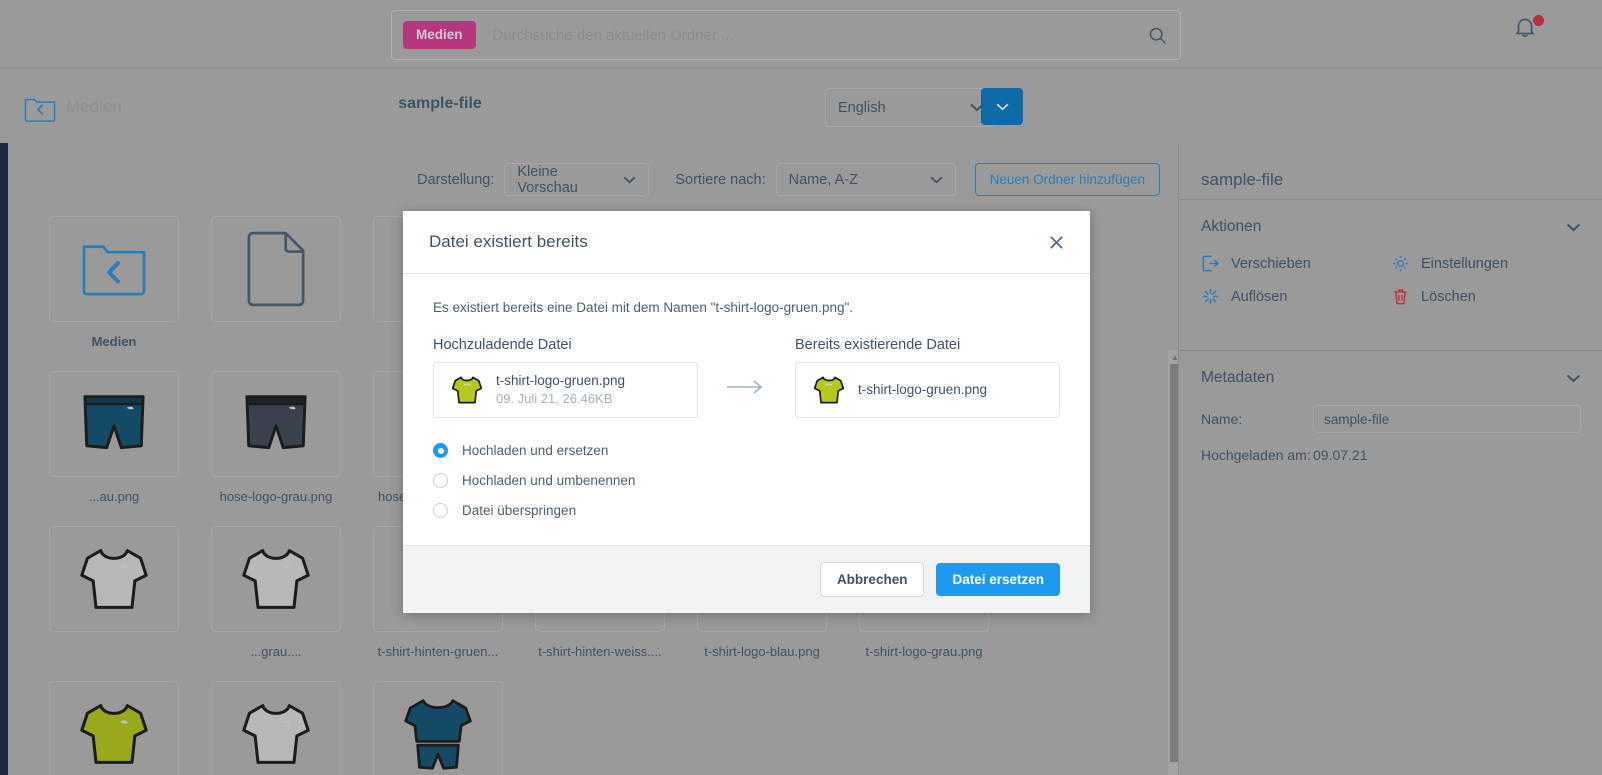 The image size is (1602, 775). Describe the element at coordinates (547, 179) in the screenshot. I see `view-select-value: Kleine Vorschau` at that location.